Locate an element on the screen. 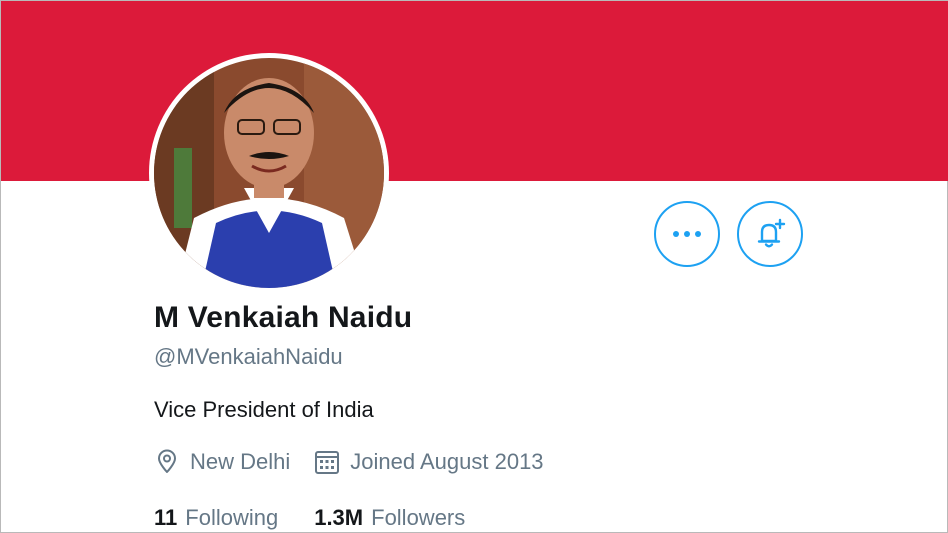 Image resolution: width=948 pixels, height=533 pixels. following-link: 11 Following is located at coordinates (216, 518).